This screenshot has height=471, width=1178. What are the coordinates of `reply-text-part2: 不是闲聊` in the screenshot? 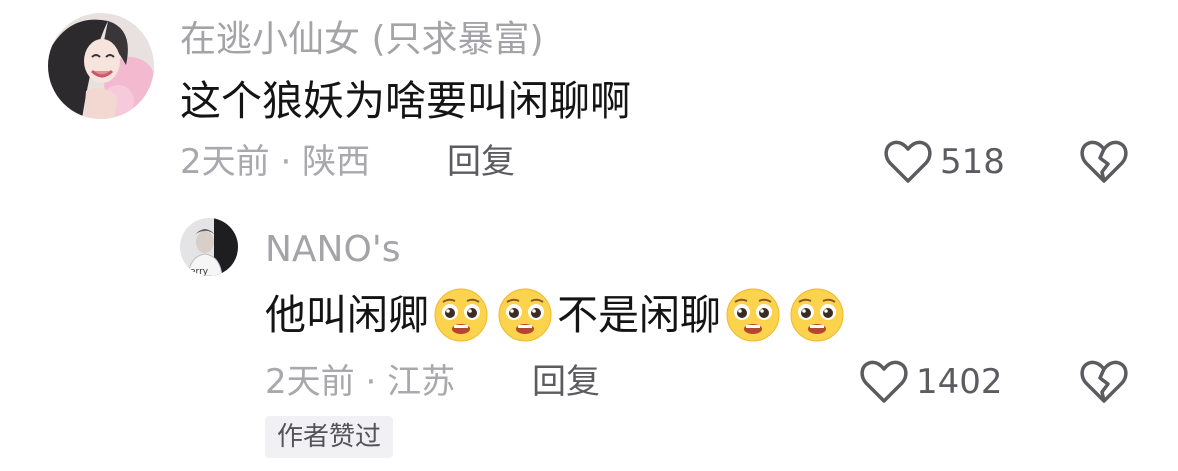 It's located at (639, 315).